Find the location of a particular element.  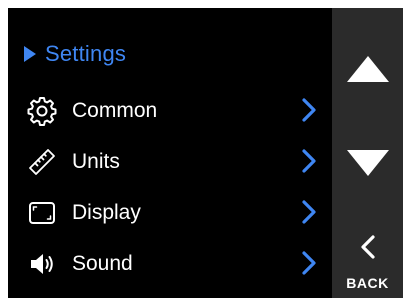

page-title: Settings is located at coordinates (75, 54).